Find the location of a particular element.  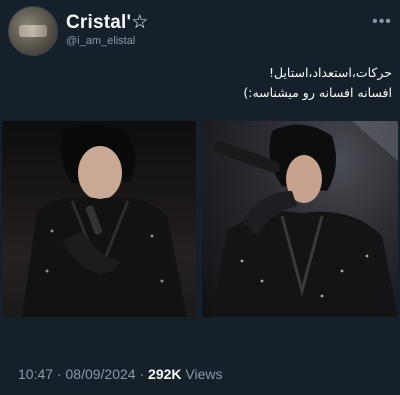

tweet-header: Cristal'☆ @i_am_elistal ••• is located at coordinates (200, 28).